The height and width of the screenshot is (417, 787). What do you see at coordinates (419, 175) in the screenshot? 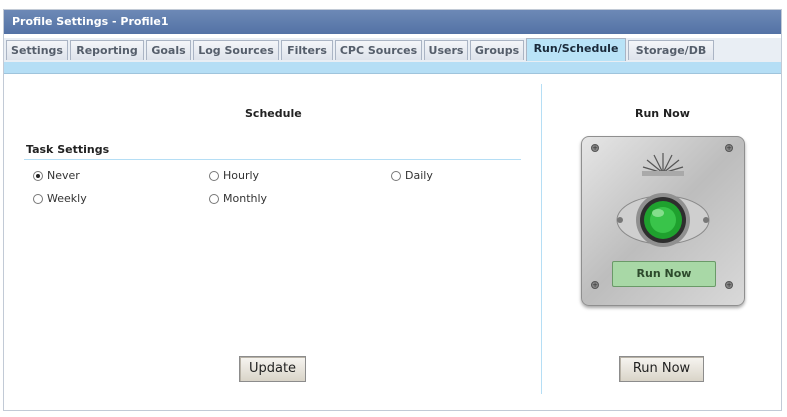
I see `radio-daily-label: Daily` at bounding box center [419, 175].